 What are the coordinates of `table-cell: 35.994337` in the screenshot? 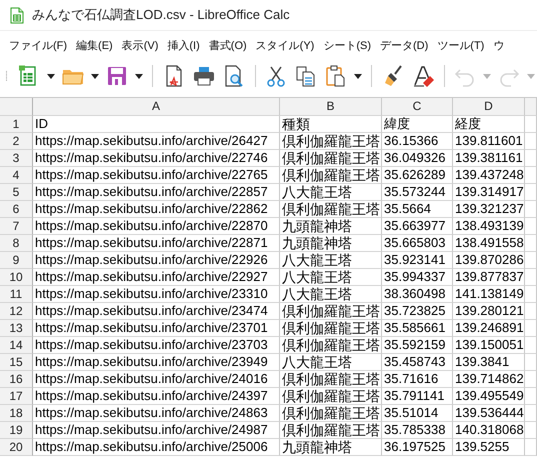 It's located at (417, 277).